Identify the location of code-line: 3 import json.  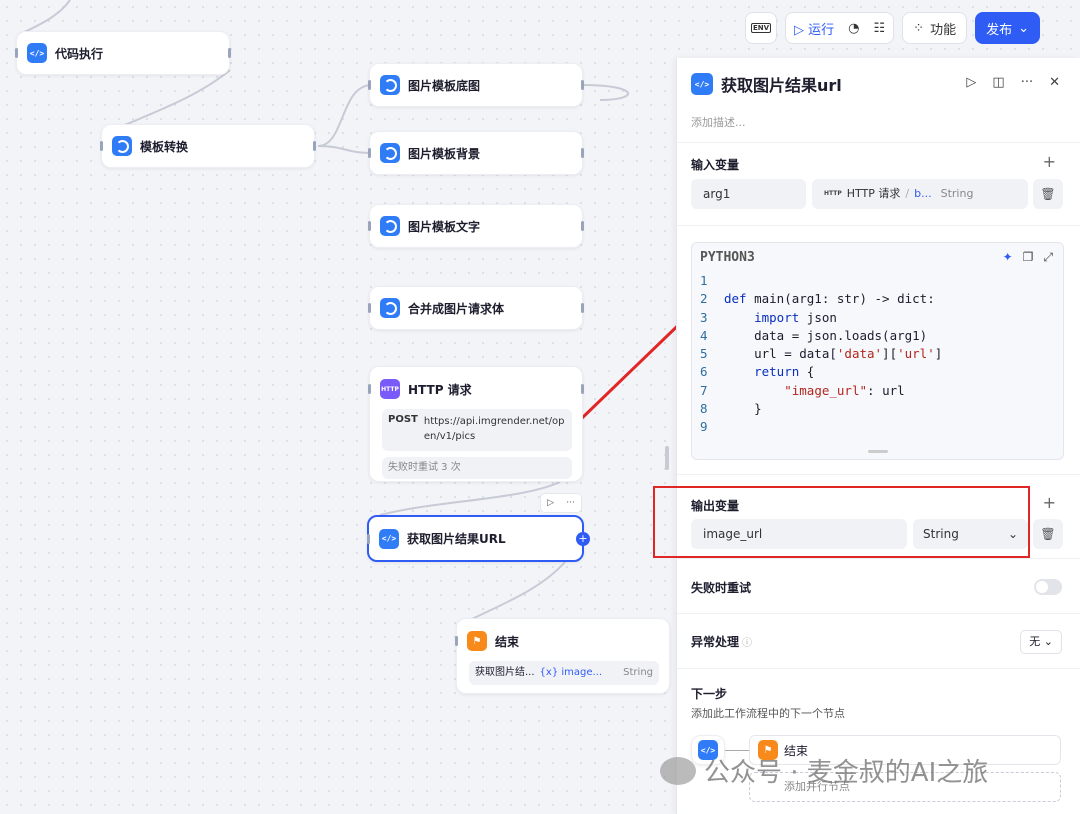
(821, 318).